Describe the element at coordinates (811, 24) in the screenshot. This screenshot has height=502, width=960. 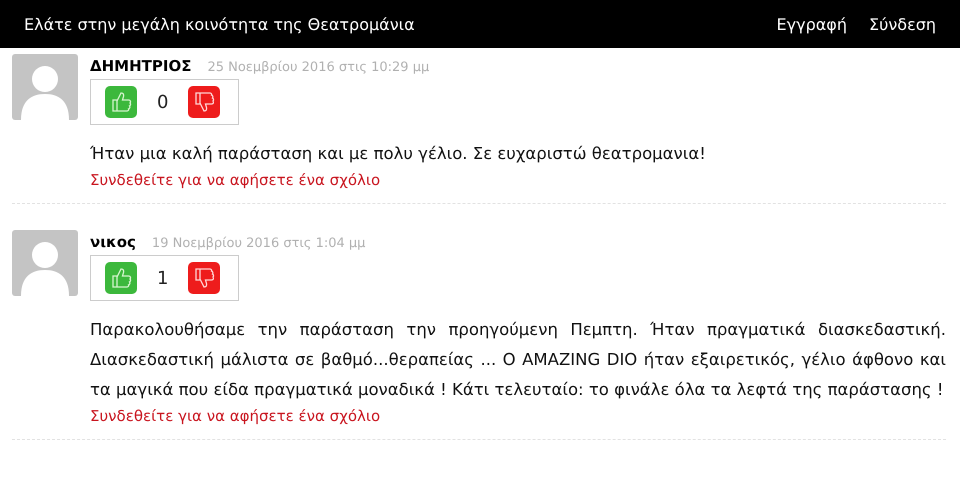
I see `header-link: Εγγραφή` at that location.